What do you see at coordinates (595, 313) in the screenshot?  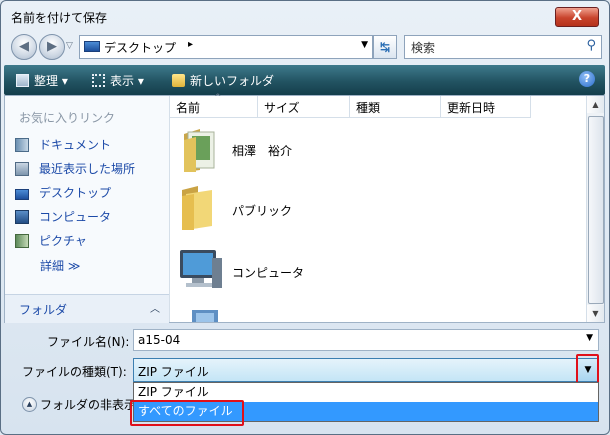 I see `scroll-down-icon: ▼` at bounding box center [595, 313].